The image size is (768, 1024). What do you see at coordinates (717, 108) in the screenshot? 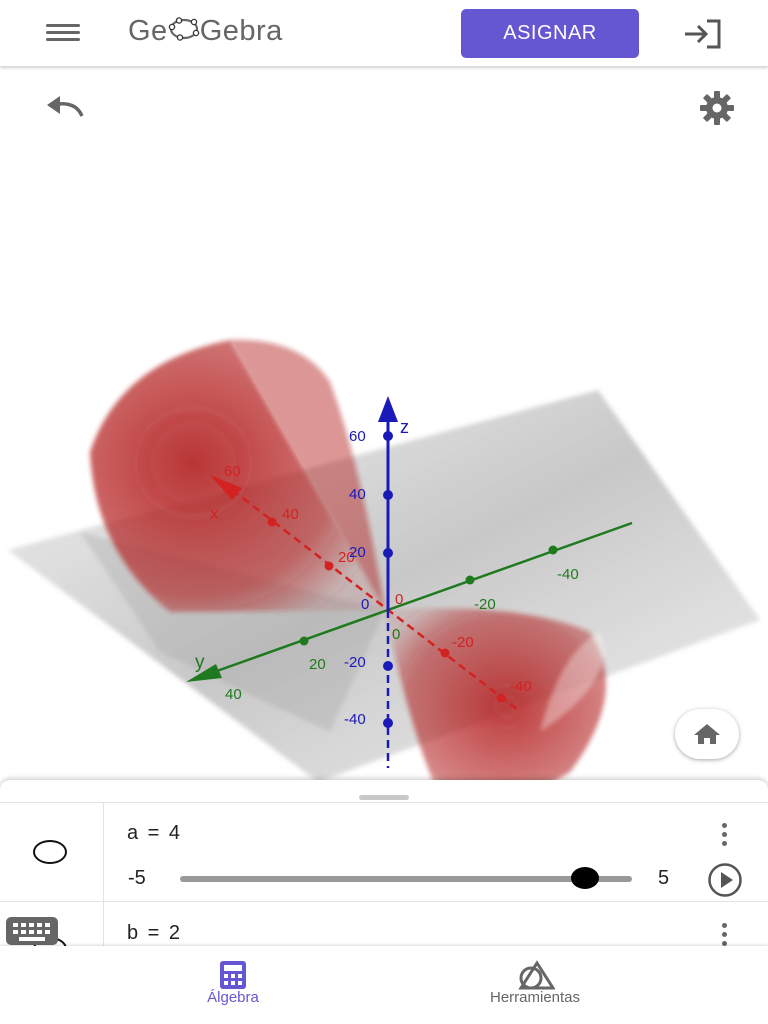
I see `settings-gear-icon` at bounding box center [717, 108].